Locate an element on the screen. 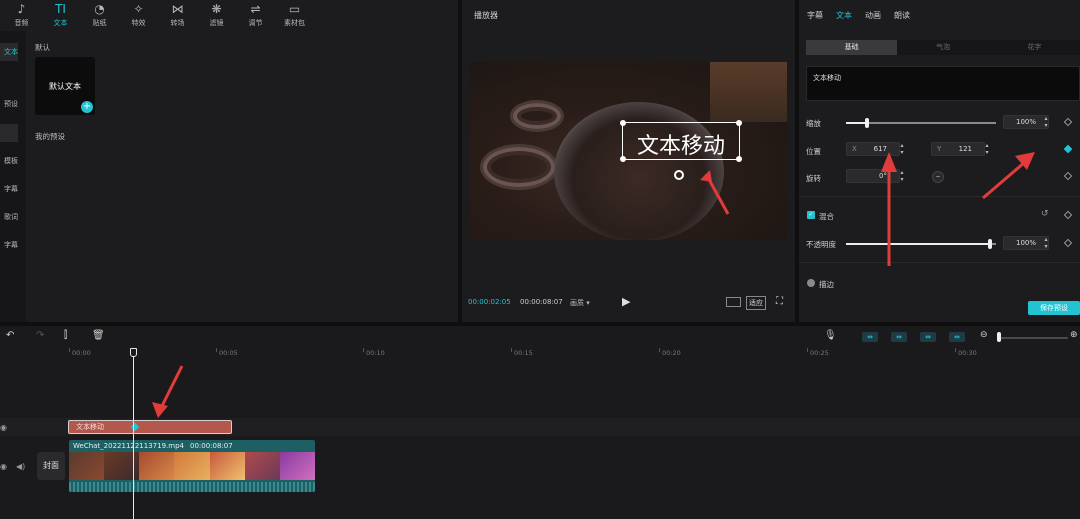 This screenshot has height=519, width=1080. tool-adjust: ⇌ 调节 is located at coordinates (255, 15).